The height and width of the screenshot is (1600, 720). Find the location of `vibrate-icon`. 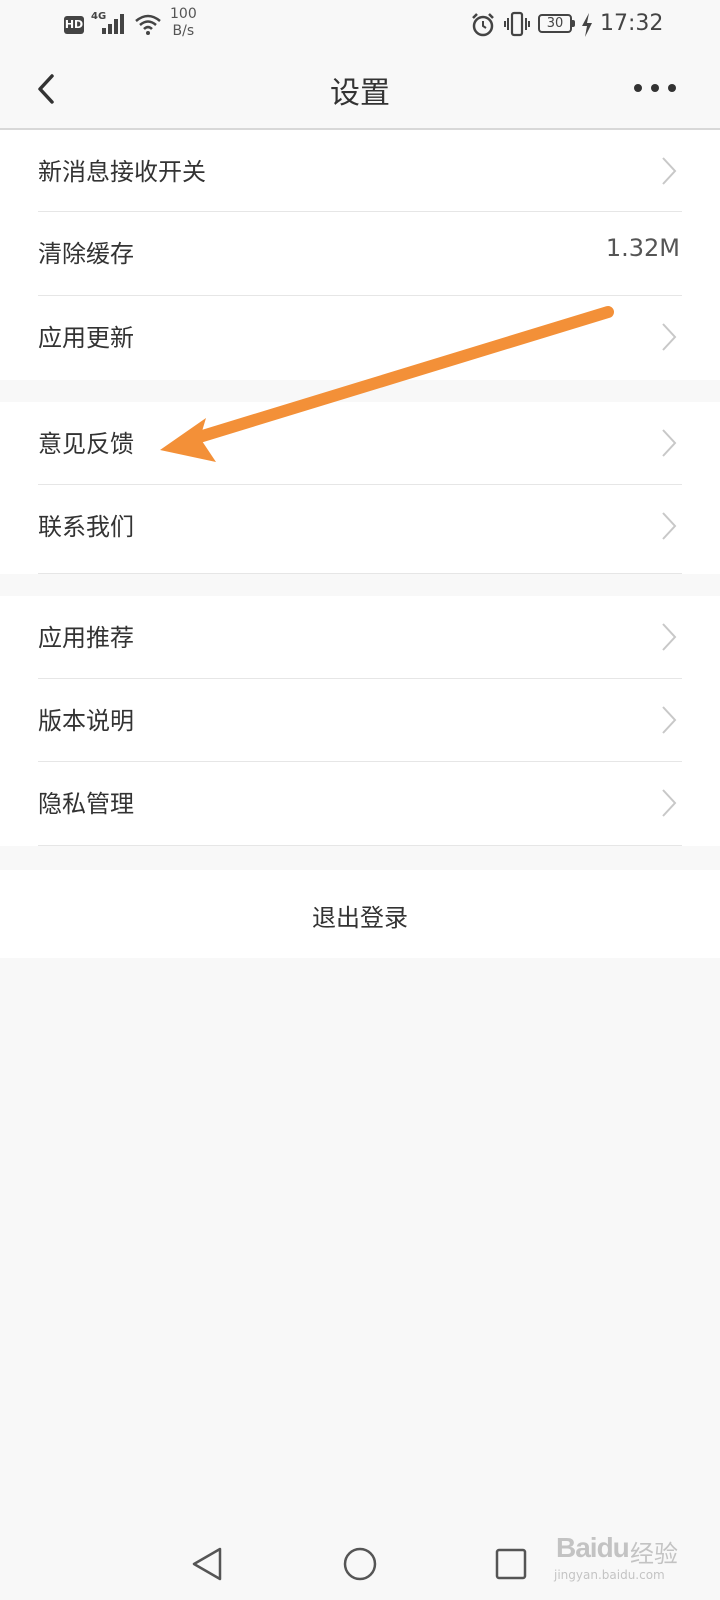

vibrate-icon is located at coordinates (517, 24).